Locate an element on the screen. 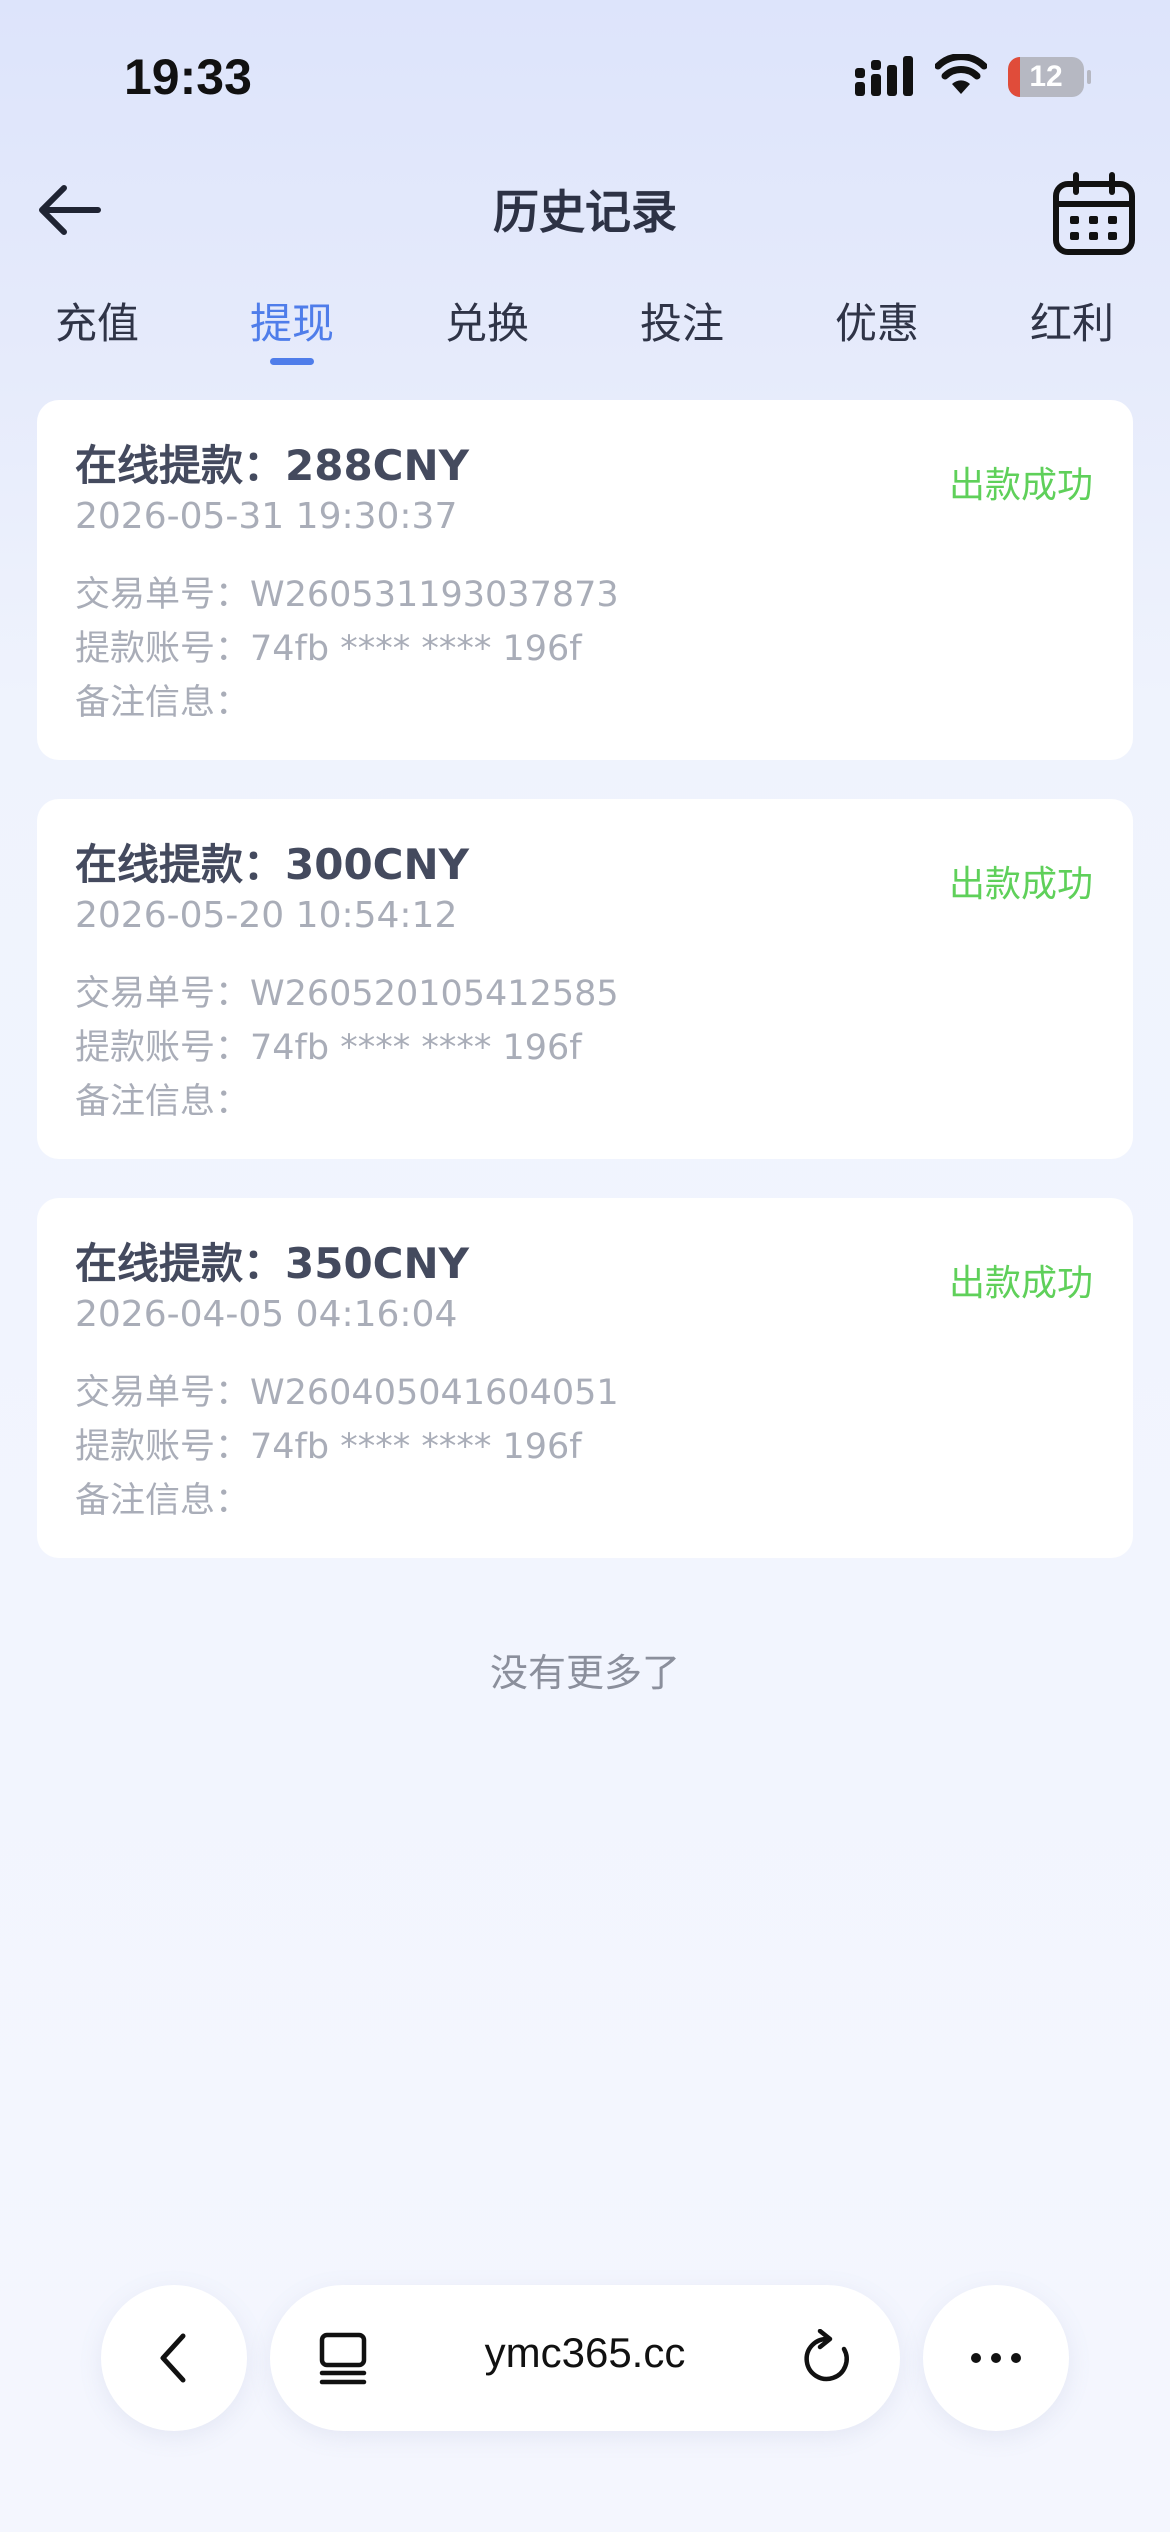  tab-bets: 投注 is located at coordinates (682, 320).